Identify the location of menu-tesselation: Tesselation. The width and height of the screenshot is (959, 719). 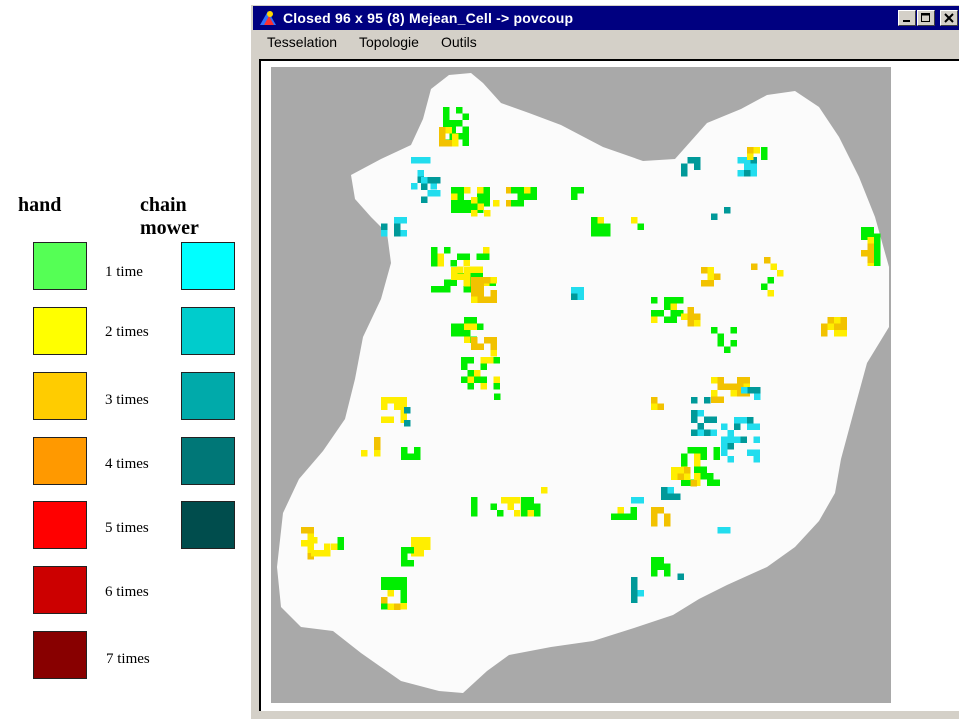
(302, 42).